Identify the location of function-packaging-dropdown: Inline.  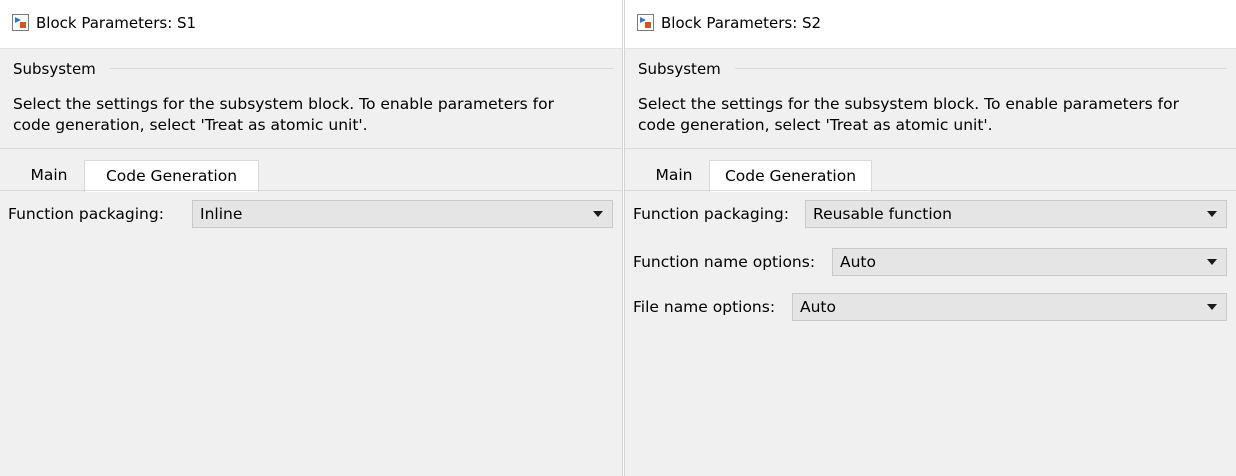
(402, 214).